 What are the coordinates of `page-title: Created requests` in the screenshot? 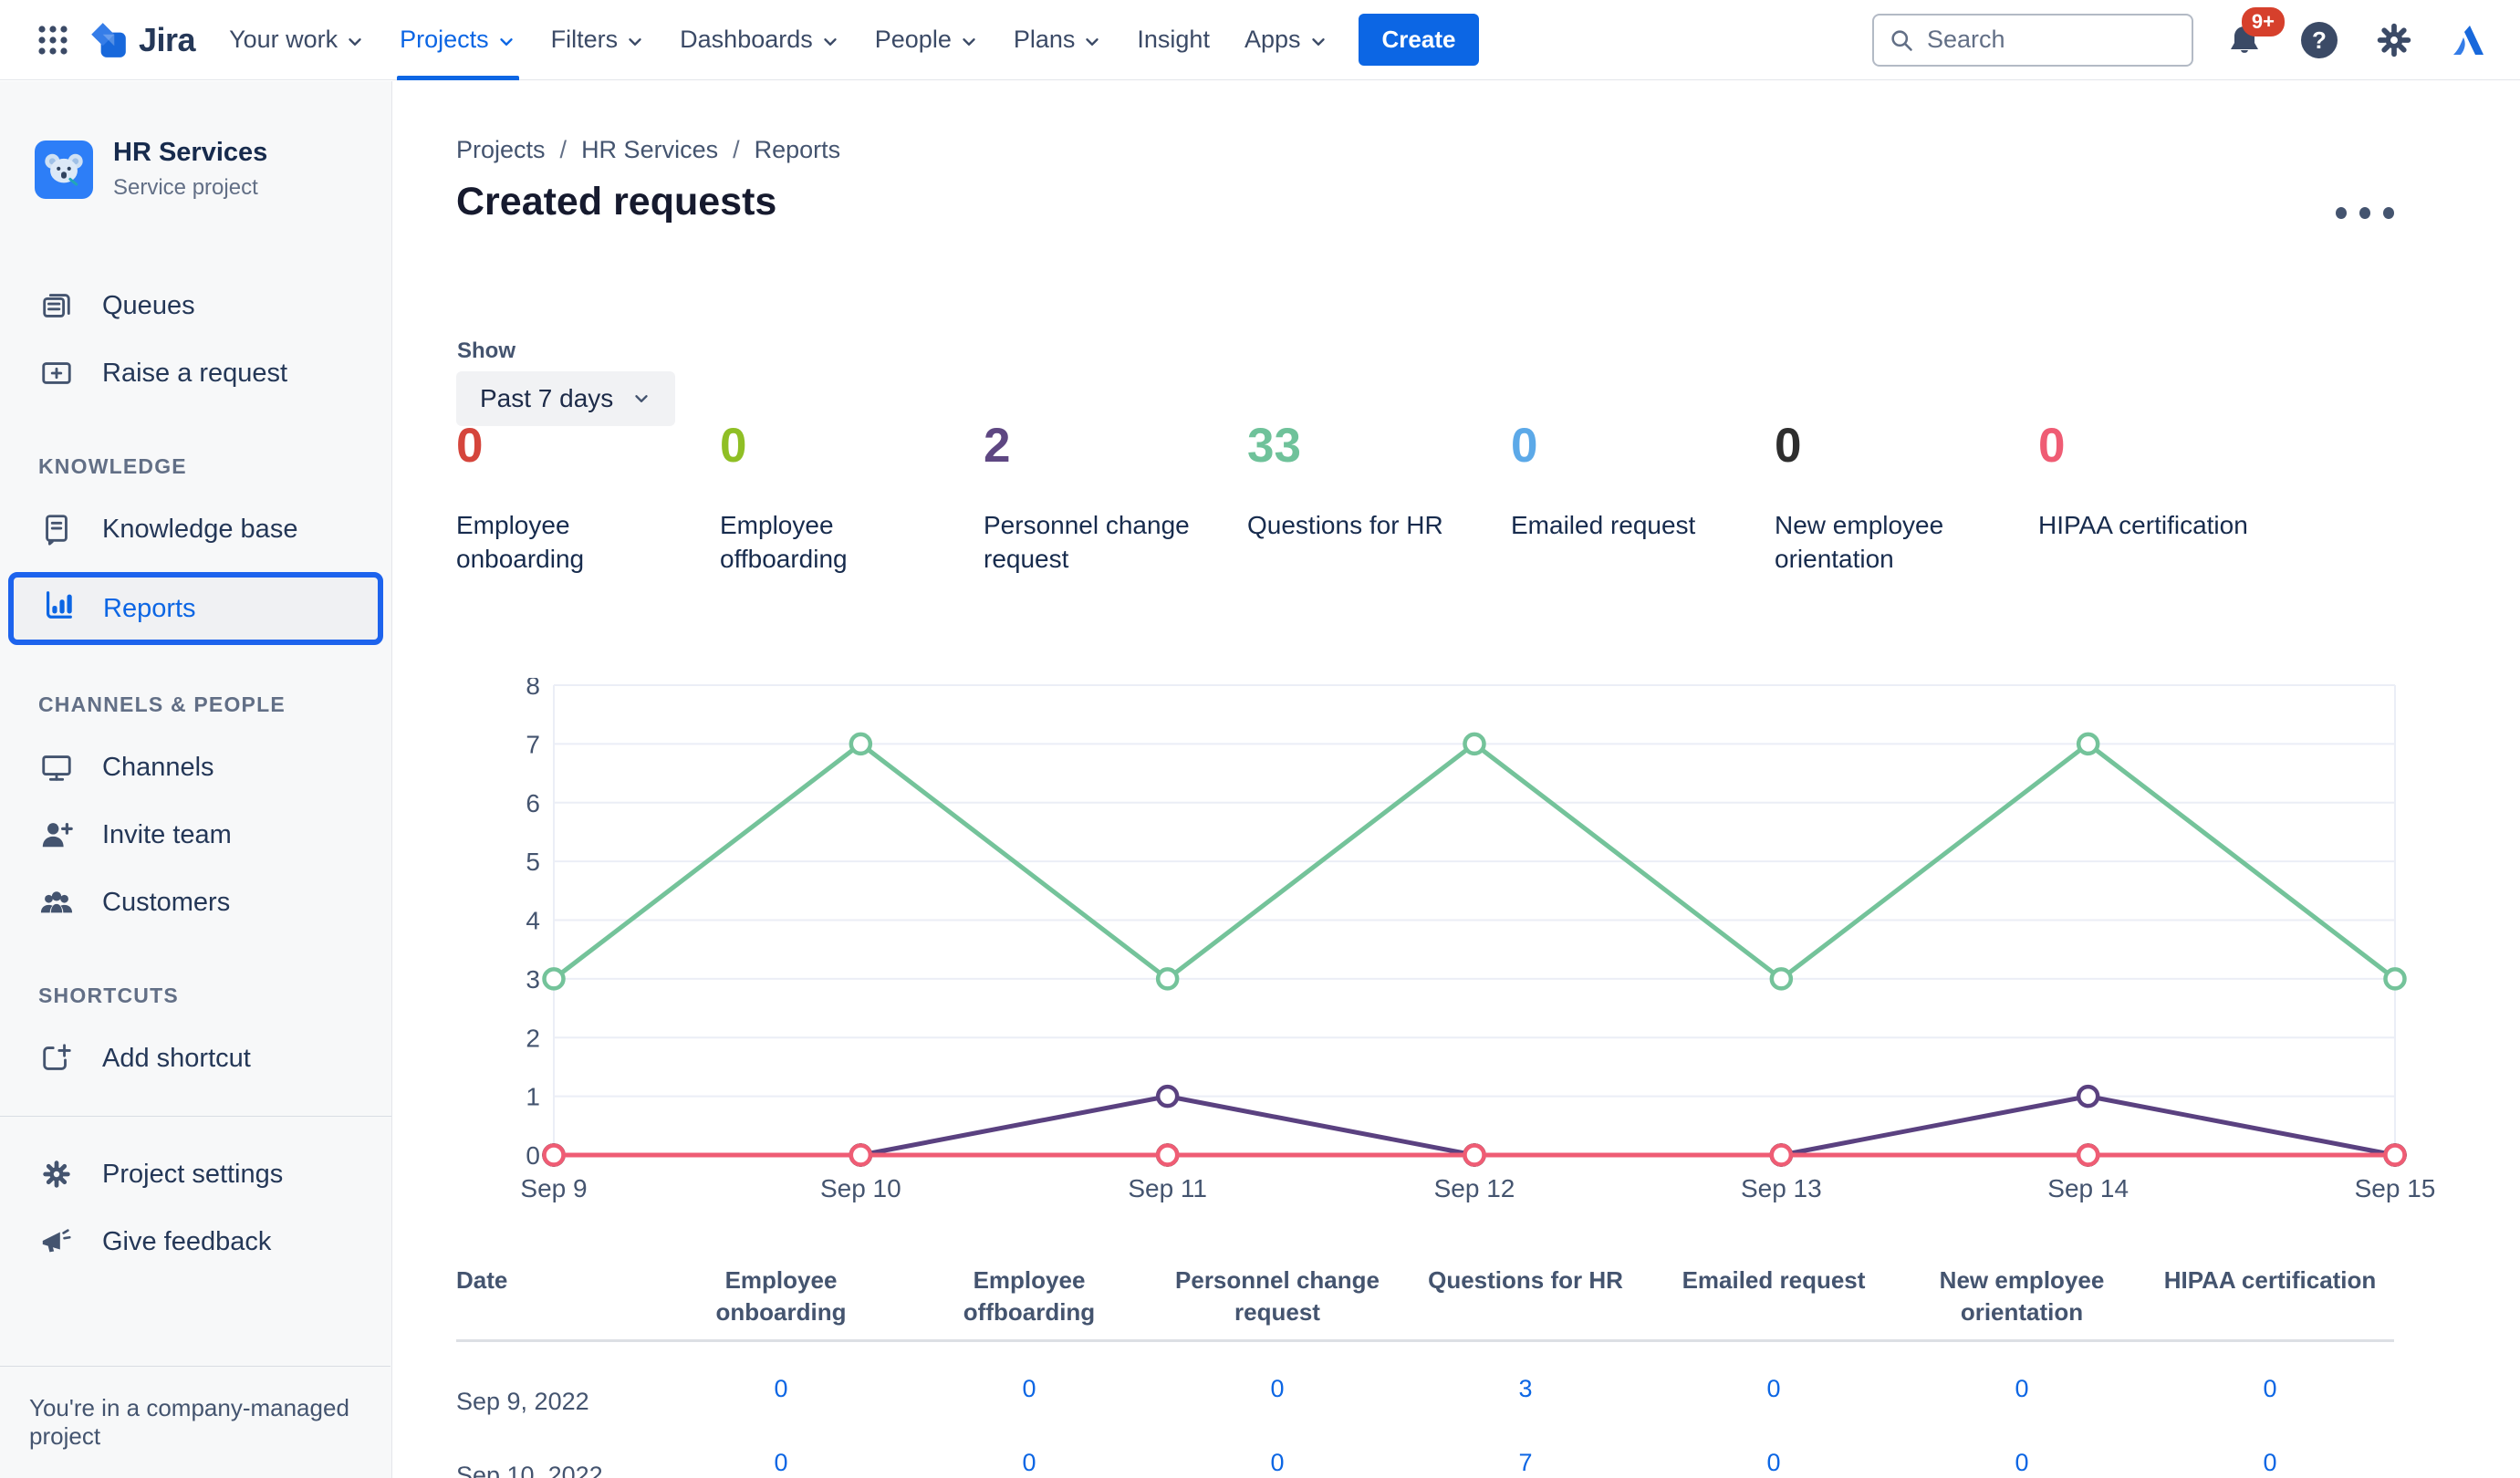 It's located at (617, 202).